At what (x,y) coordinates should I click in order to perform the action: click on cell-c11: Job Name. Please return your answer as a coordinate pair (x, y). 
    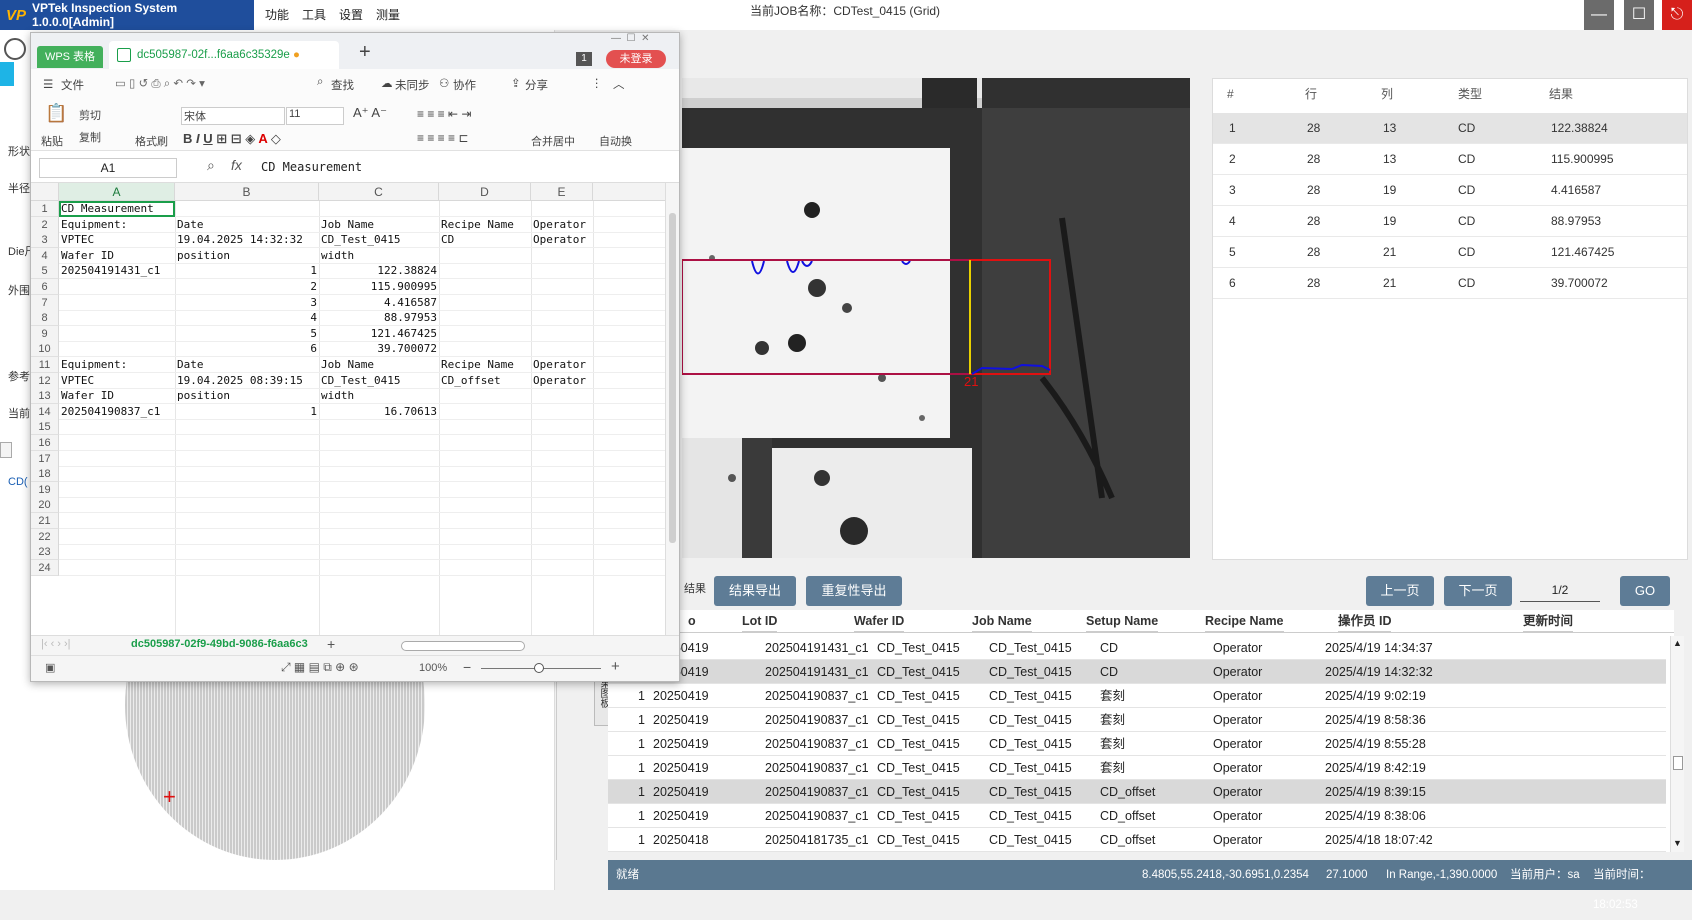
    Looking at the image, I should click on (379, 365).